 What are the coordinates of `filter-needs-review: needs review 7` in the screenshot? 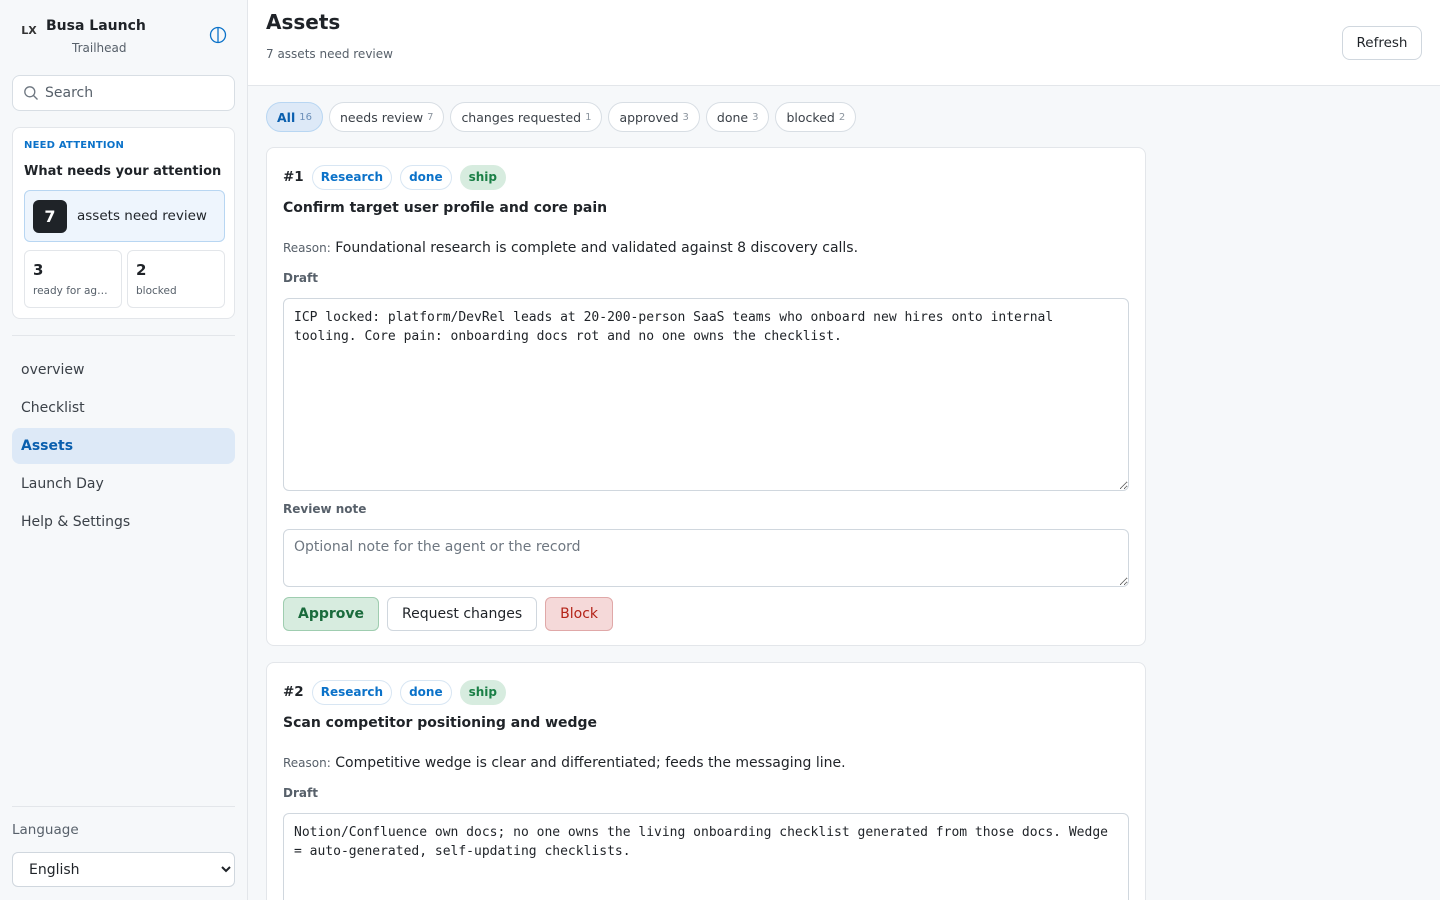 It's located at (386, 117).